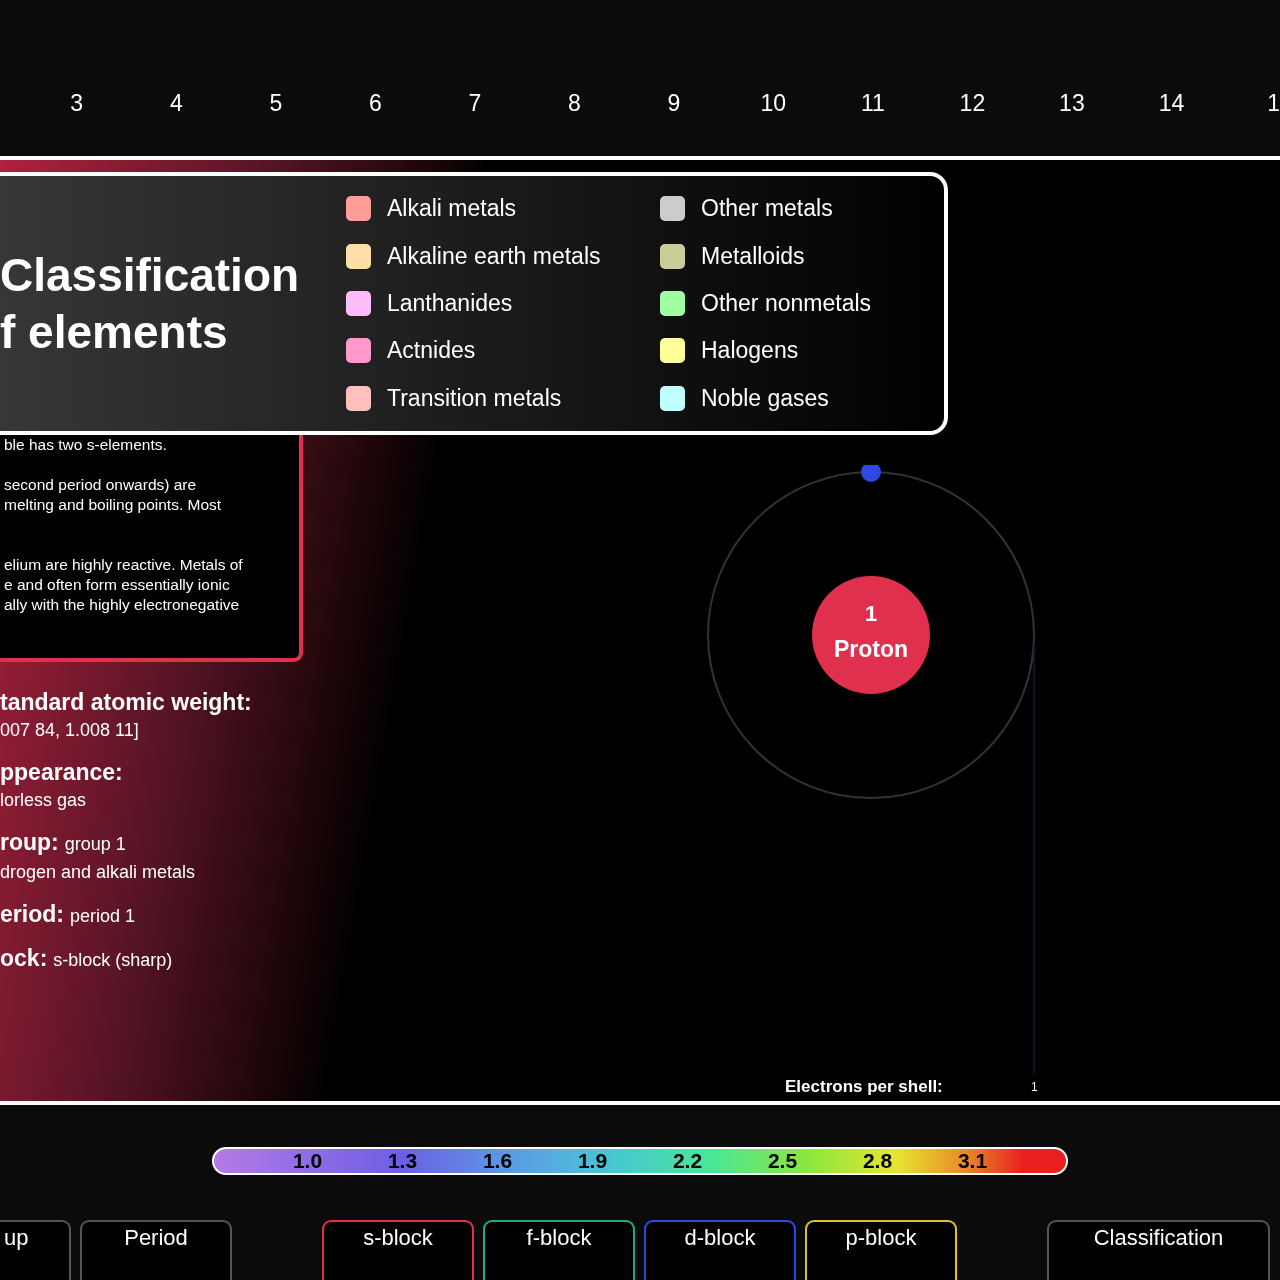 The height and width of the screenshot is (1280, 1280). Describe the element at coordinates (452, 209) in the screenshot. I see `legend-label: Alkali metals` at that location.